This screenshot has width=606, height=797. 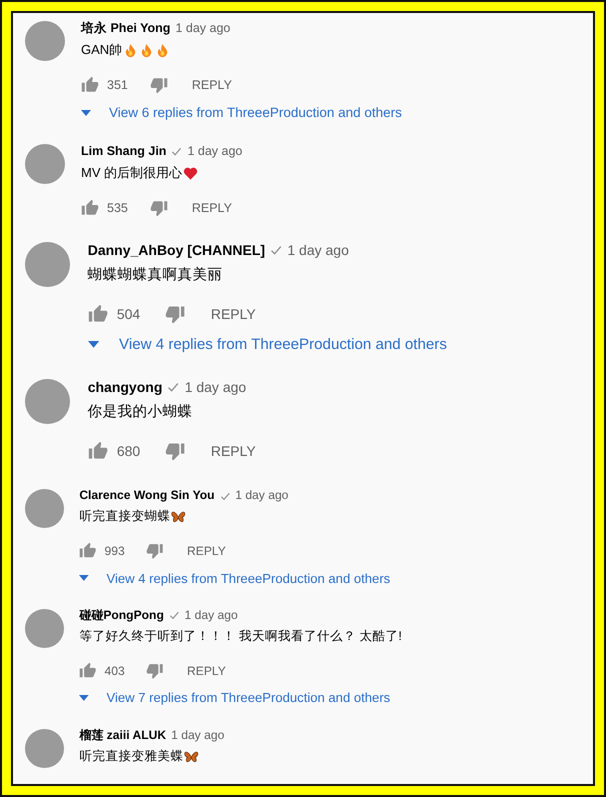 I want to click on comment-text: 你是我的小蝴蝶, so click(x=140, y=412).